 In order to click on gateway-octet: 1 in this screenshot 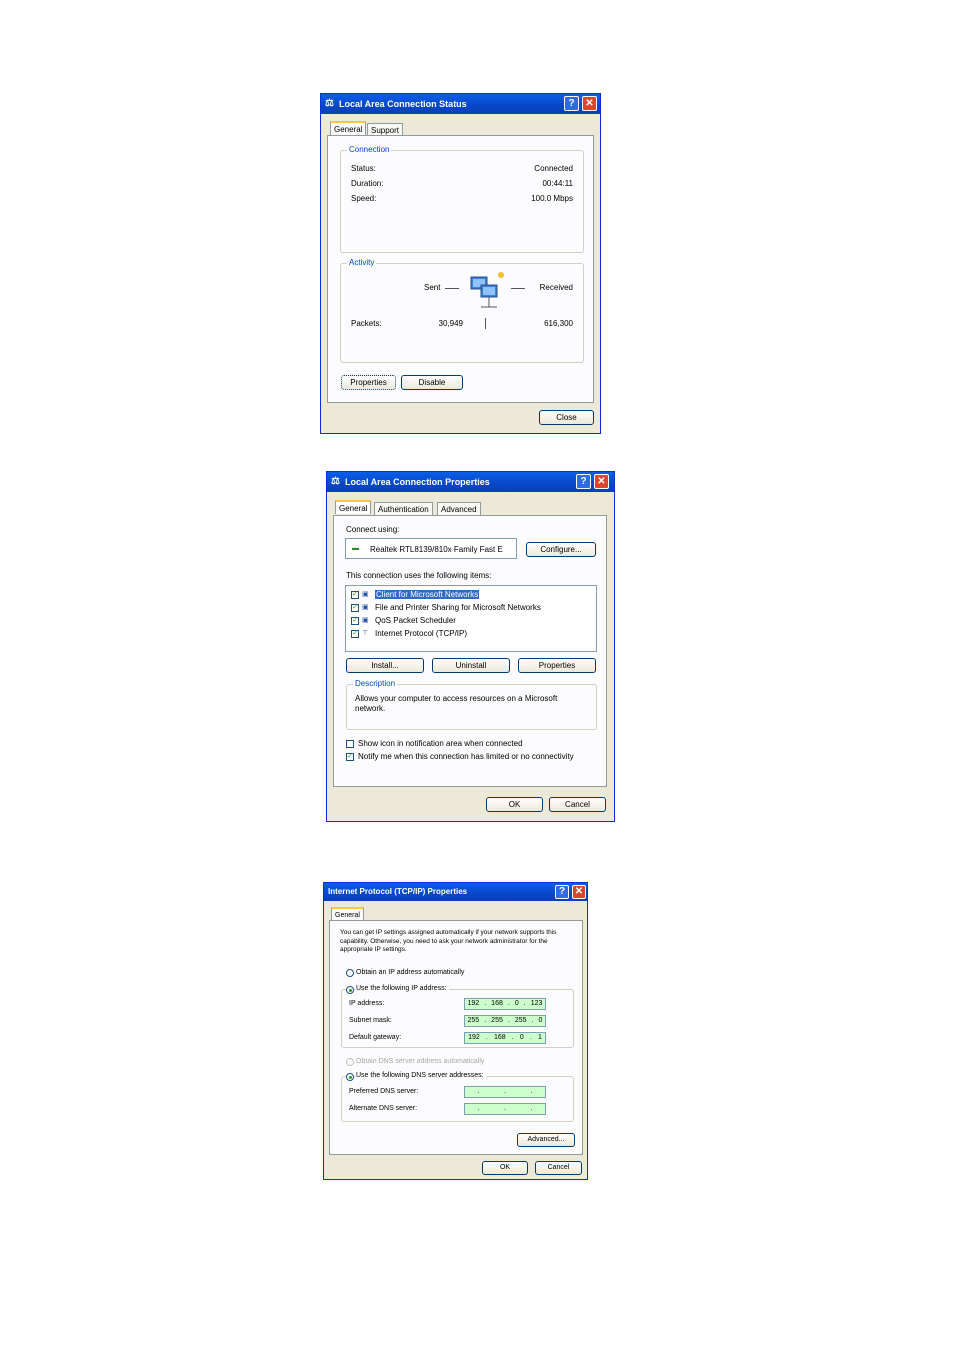, I will do `click(539, 1037)`.